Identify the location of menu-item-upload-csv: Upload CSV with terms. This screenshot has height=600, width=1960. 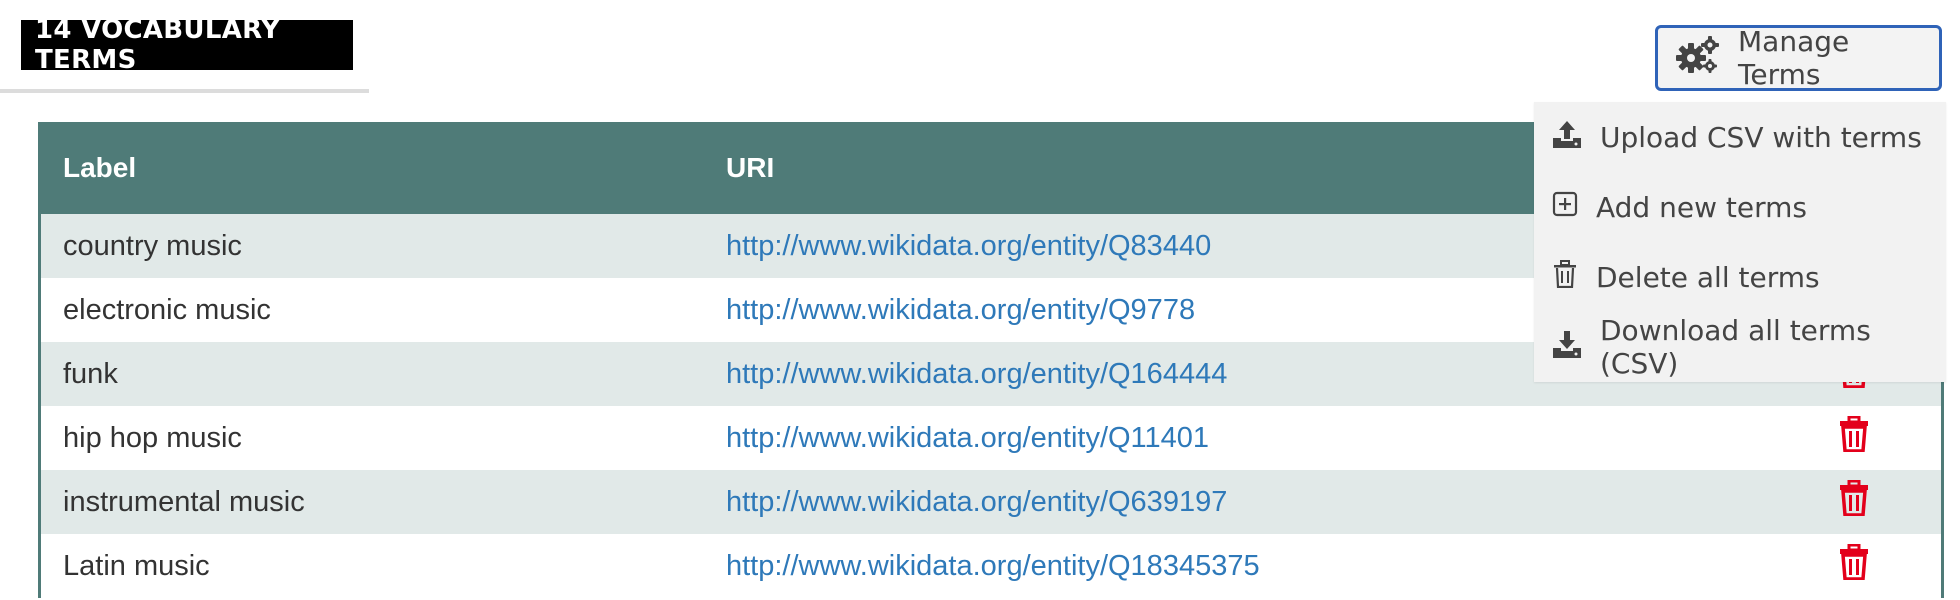
(1740, 137).